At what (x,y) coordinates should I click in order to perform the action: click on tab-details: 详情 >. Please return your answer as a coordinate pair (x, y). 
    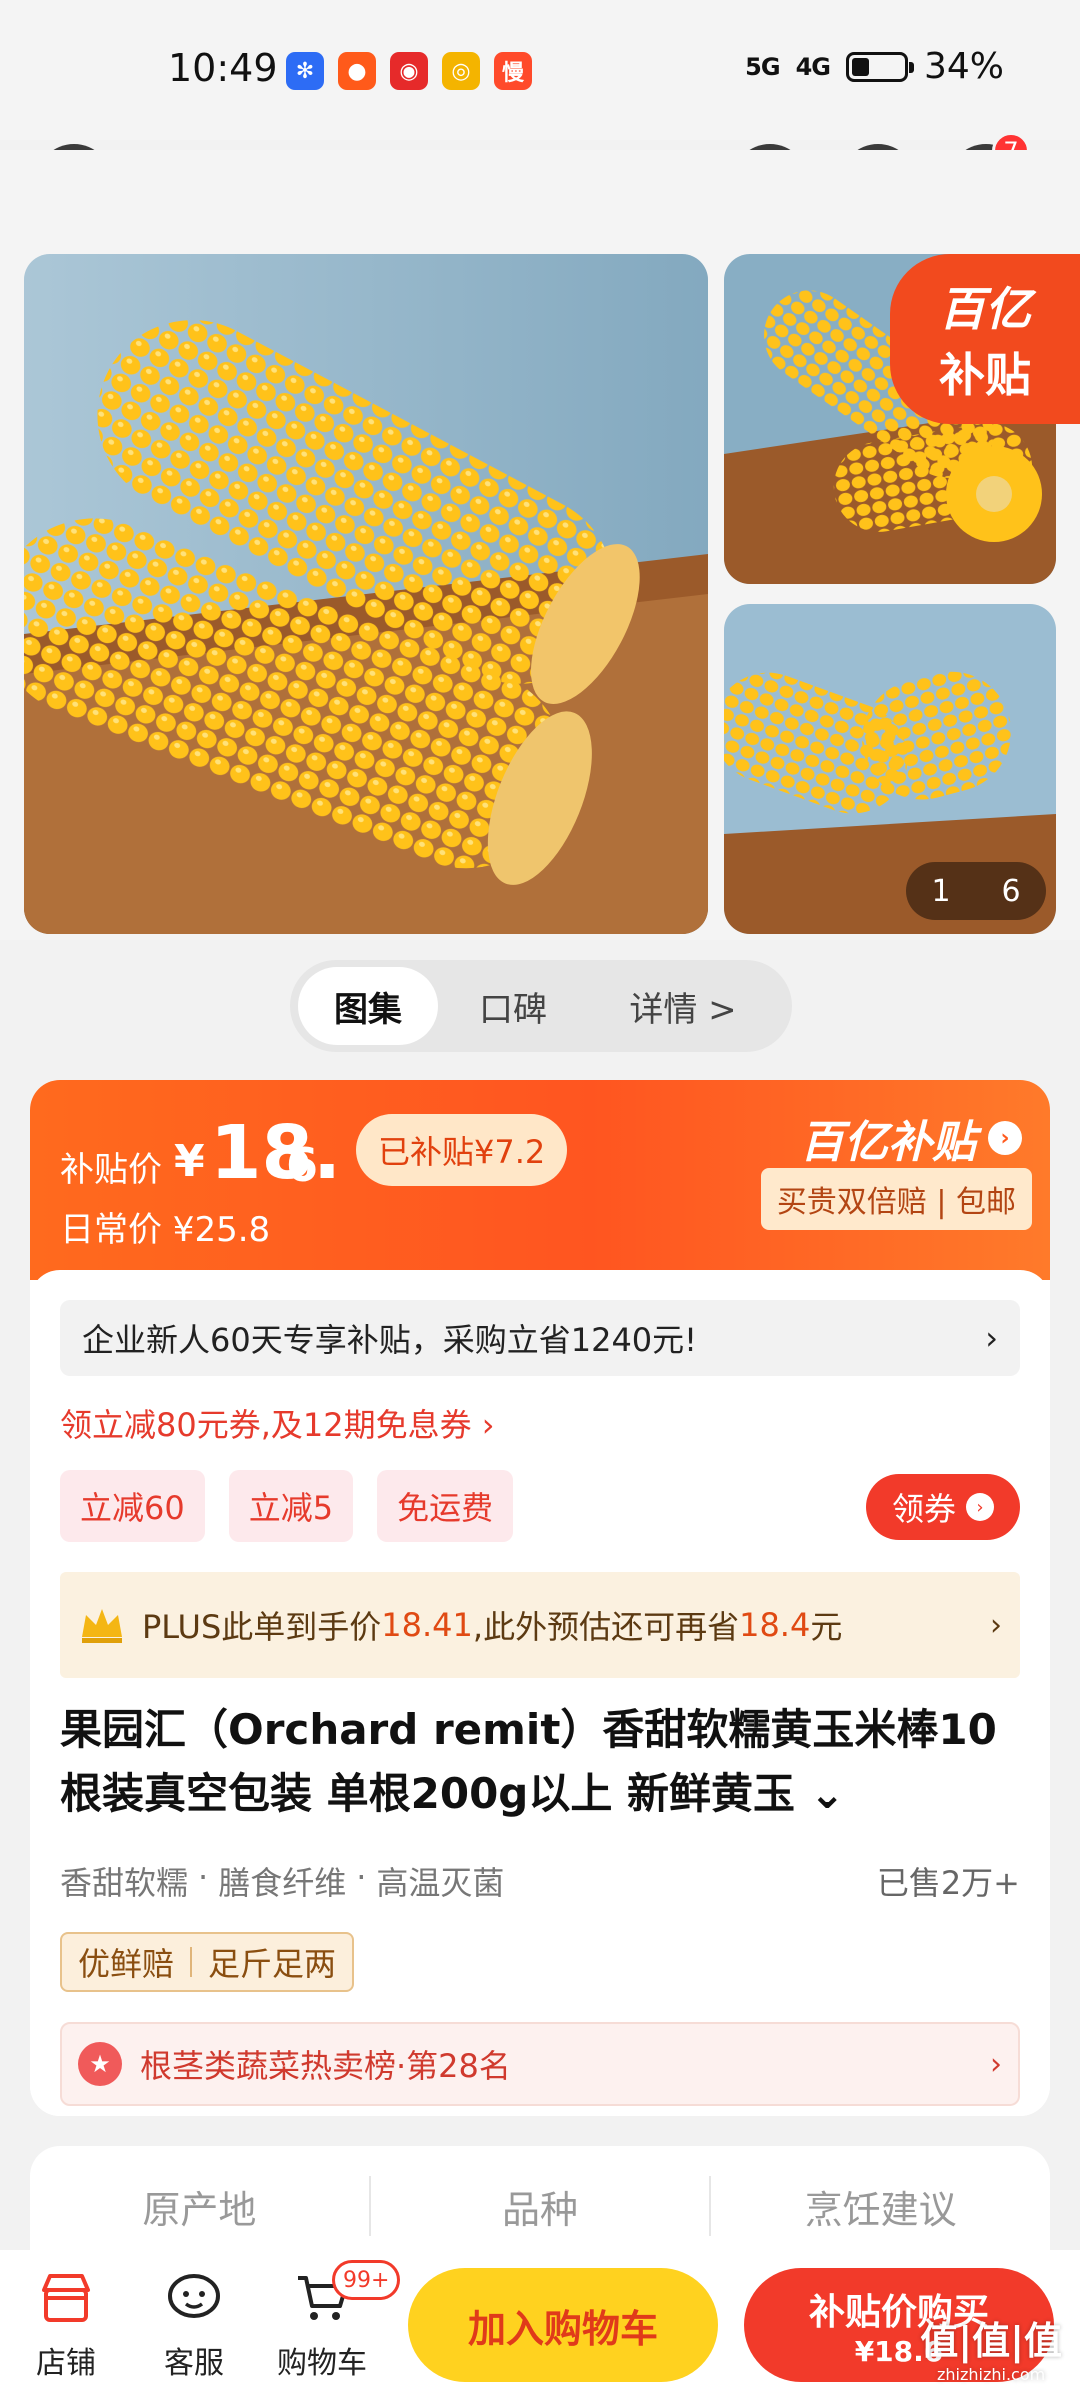
    Looking at the image, I should click on (683, 1006).